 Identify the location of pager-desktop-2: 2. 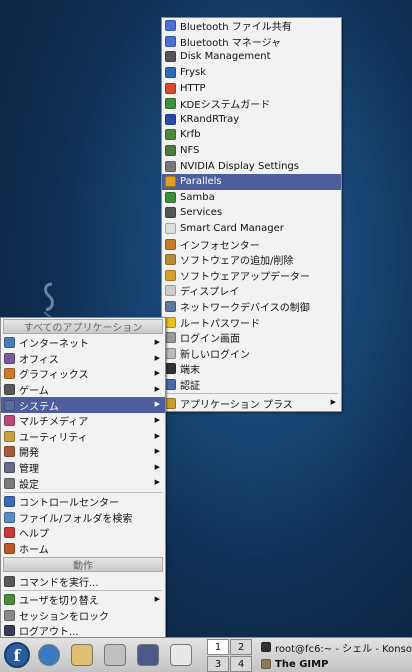
(241, 647).